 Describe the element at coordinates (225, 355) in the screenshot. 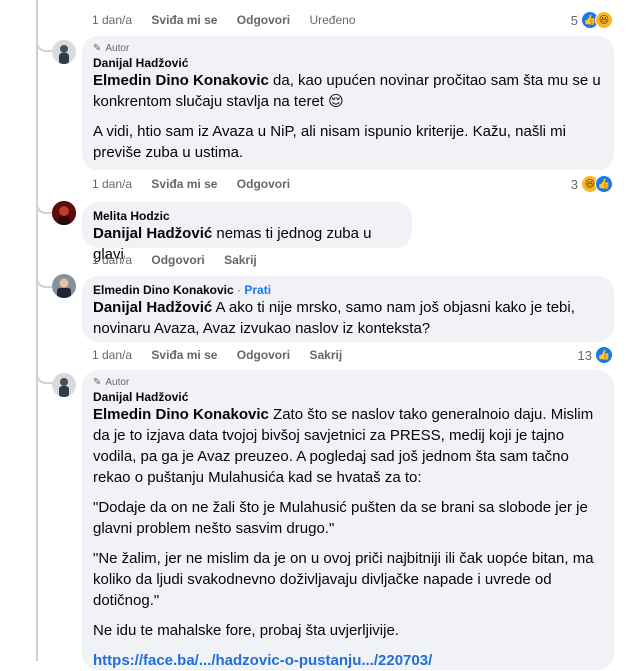

I see `comment-actions: 1 dan/a Sviđa mi se Odgovori Sakrij` at that location.